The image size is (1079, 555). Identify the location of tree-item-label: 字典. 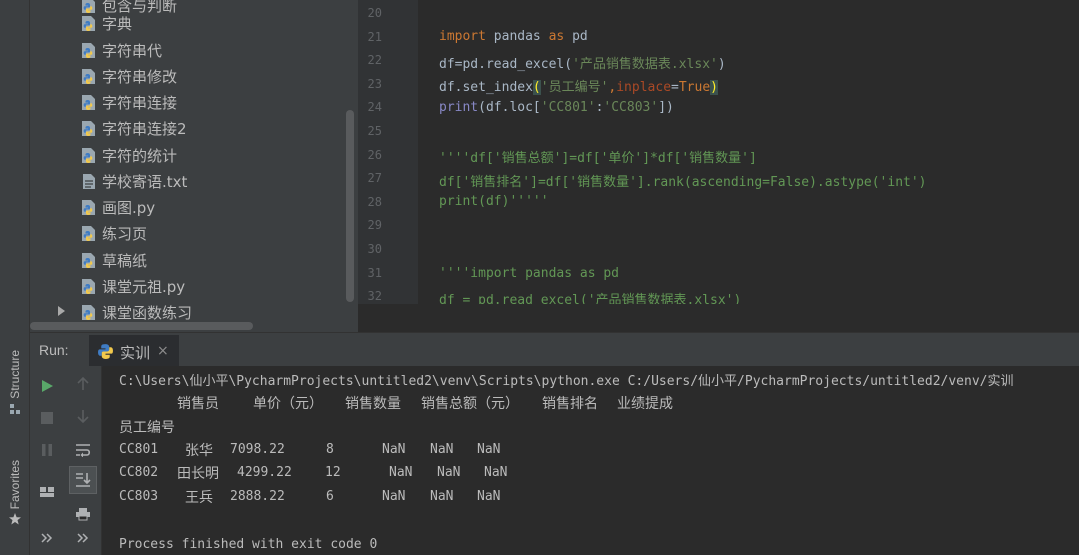
(117, 24).